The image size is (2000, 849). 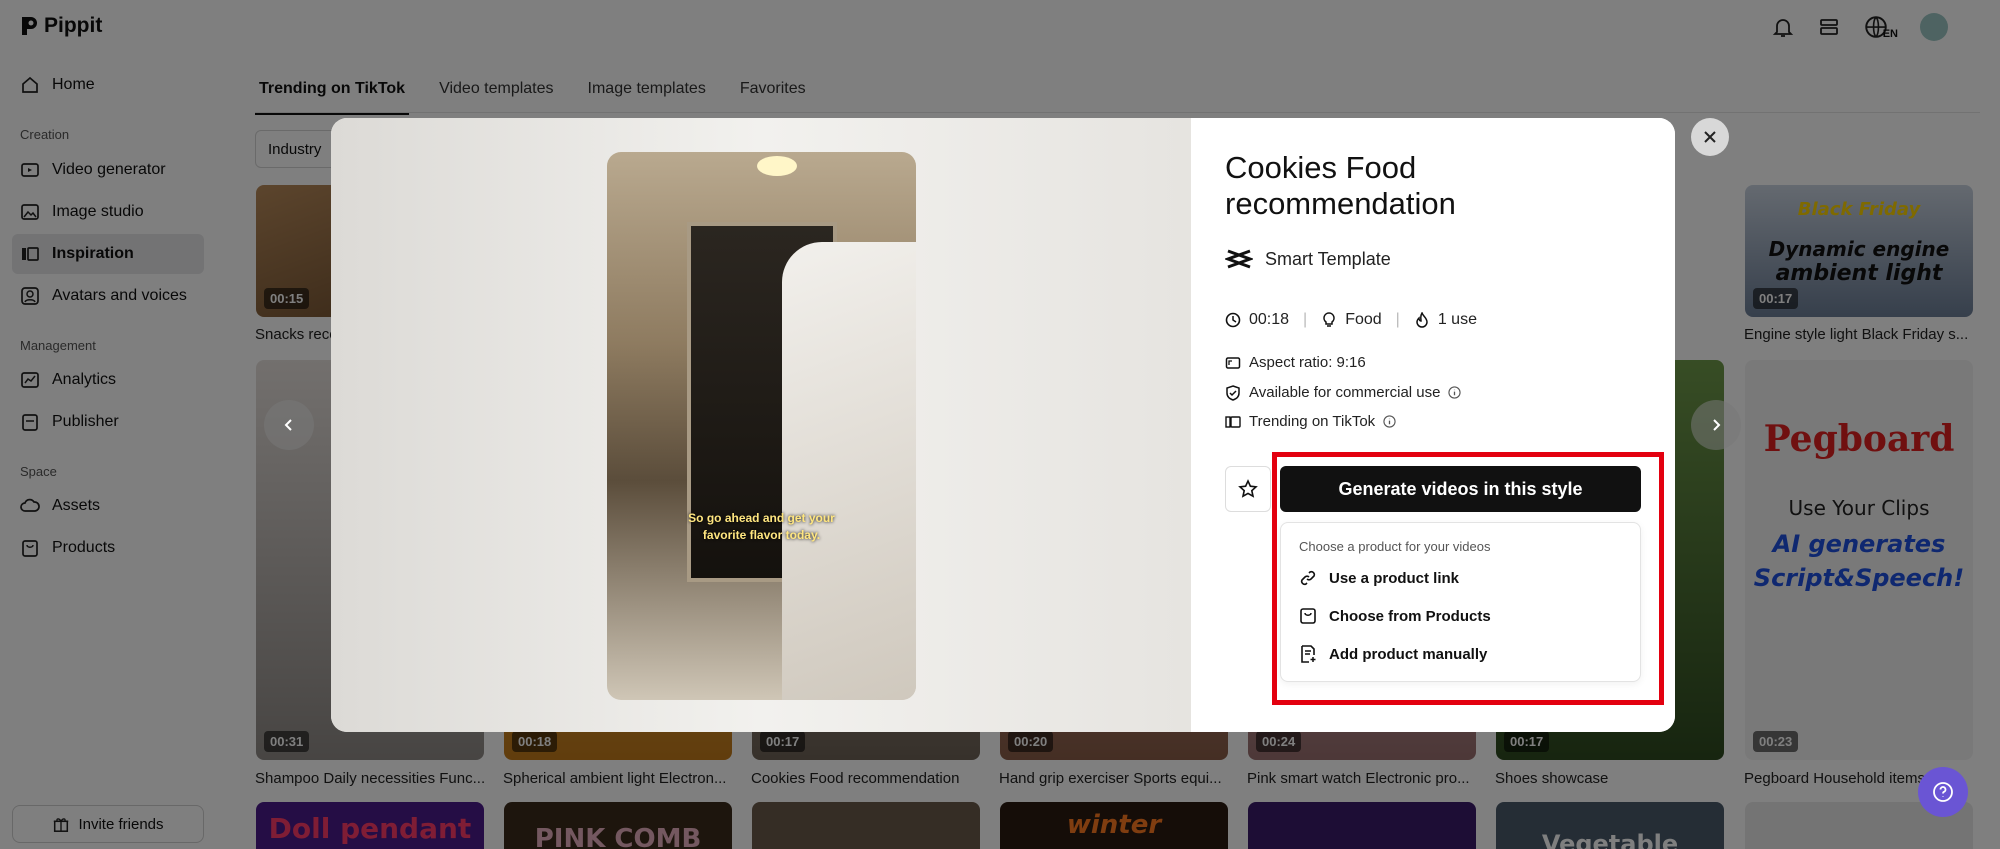 I want to click on chevron-right-icon, so click(x=1717, y=425).